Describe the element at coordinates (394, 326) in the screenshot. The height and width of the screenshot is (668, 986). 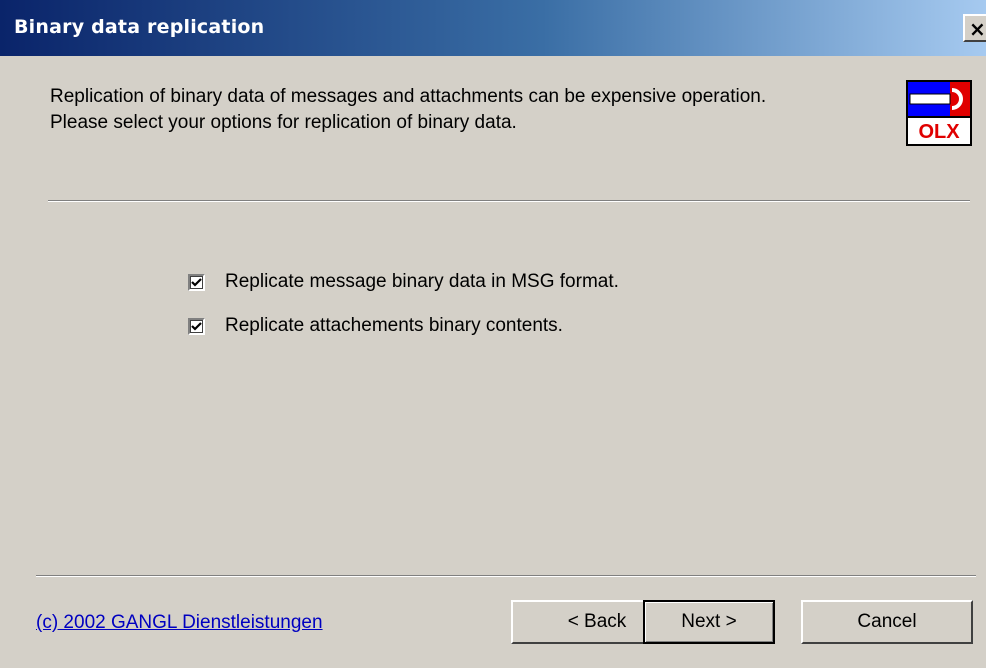
I see `option-label-replicate-attachments: Replicate attachements binary contents.` at that location.